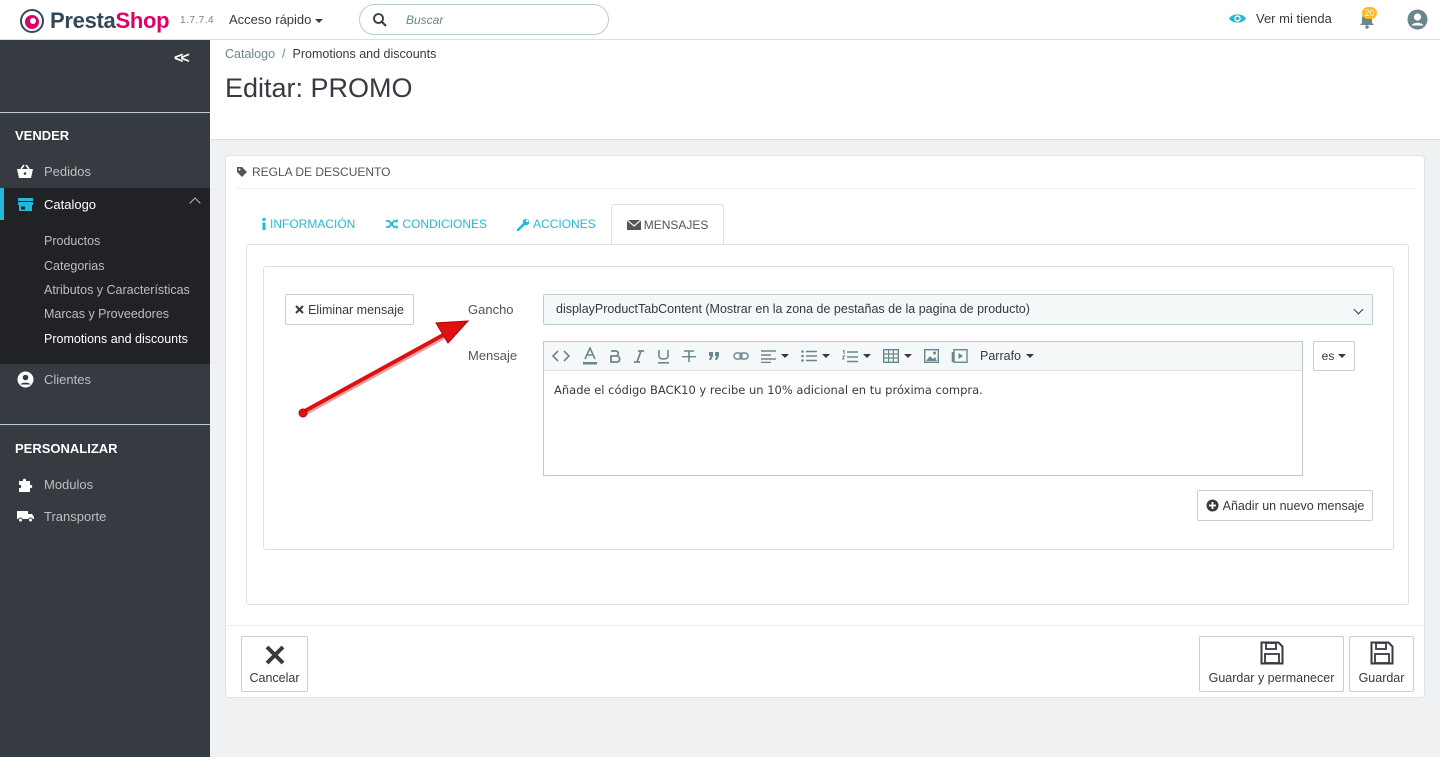 This screenshot has width=1440, height=757. What do you see at coordinates (590, 356) in the screenshot?
I see `font-color-icon` at bounding box center [590, 356].